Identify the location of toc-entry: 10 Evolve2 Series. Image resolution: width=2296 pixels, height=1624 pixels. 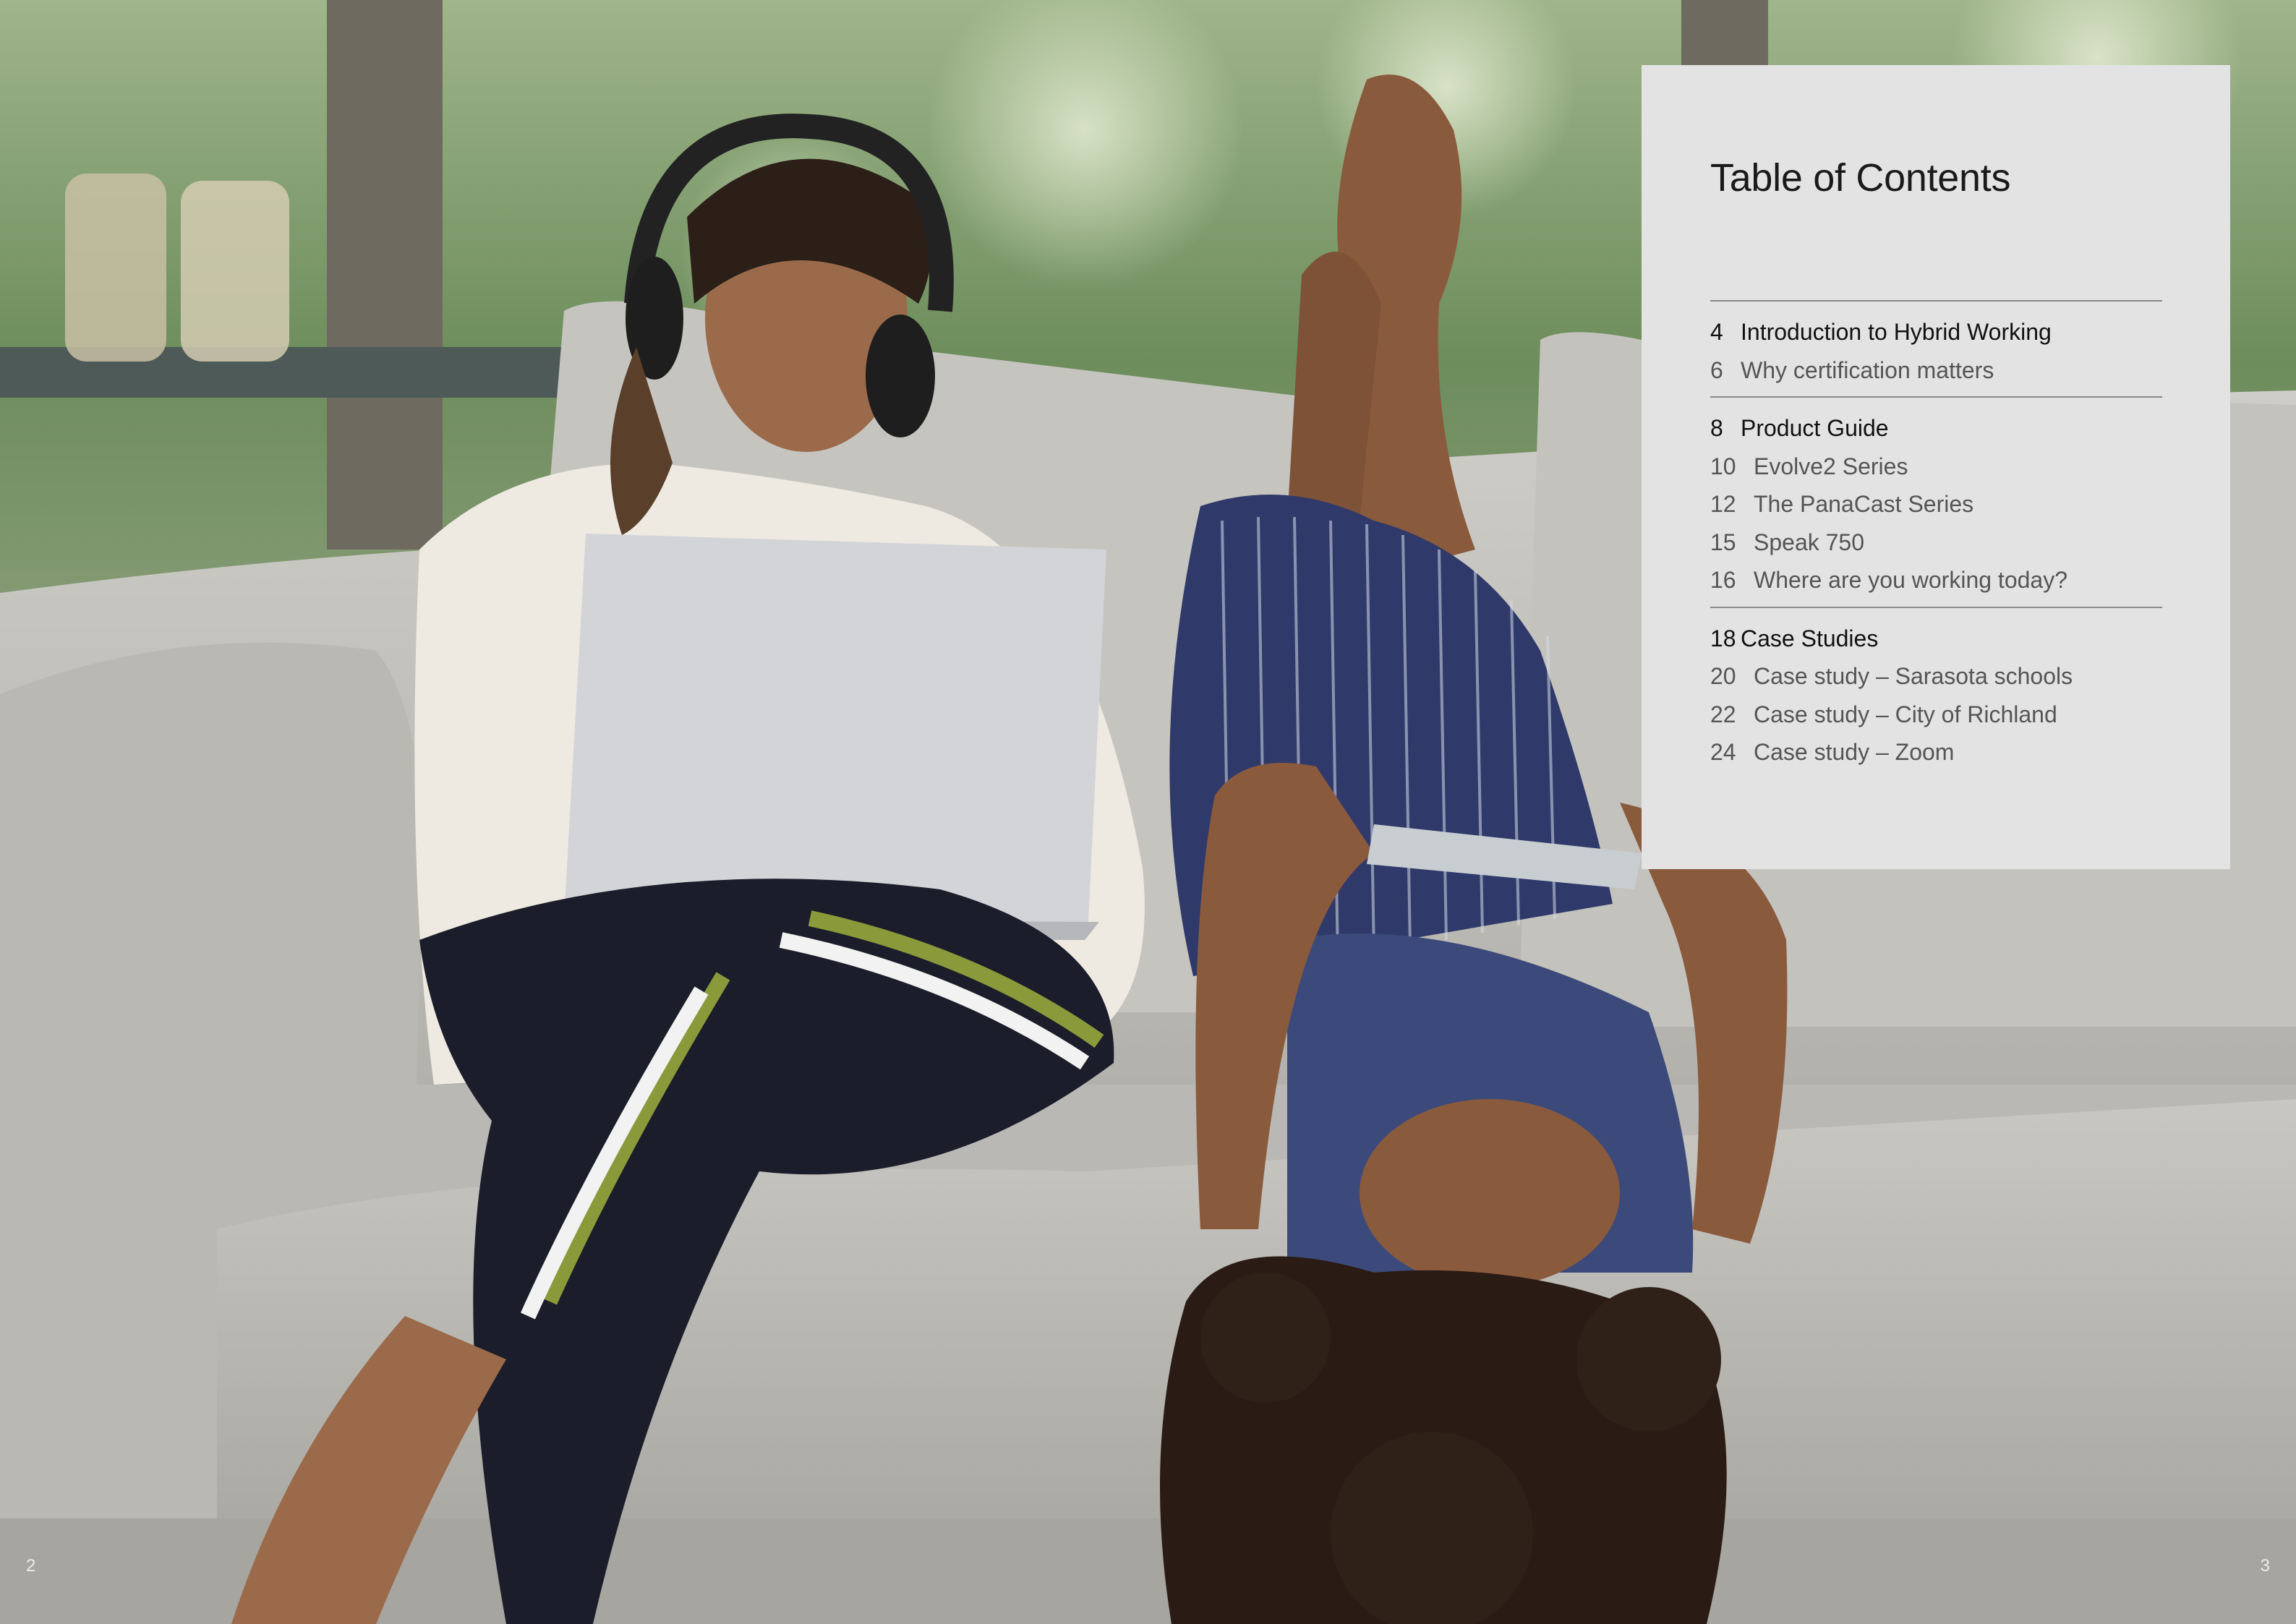
(1936, 467).